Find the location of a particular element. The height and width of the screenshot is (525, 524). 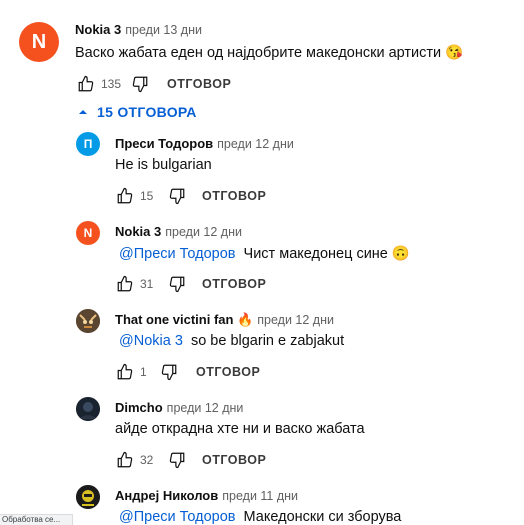

reply-header: Андреј Николов преди 11 дни is located at coordinates (206, 495).